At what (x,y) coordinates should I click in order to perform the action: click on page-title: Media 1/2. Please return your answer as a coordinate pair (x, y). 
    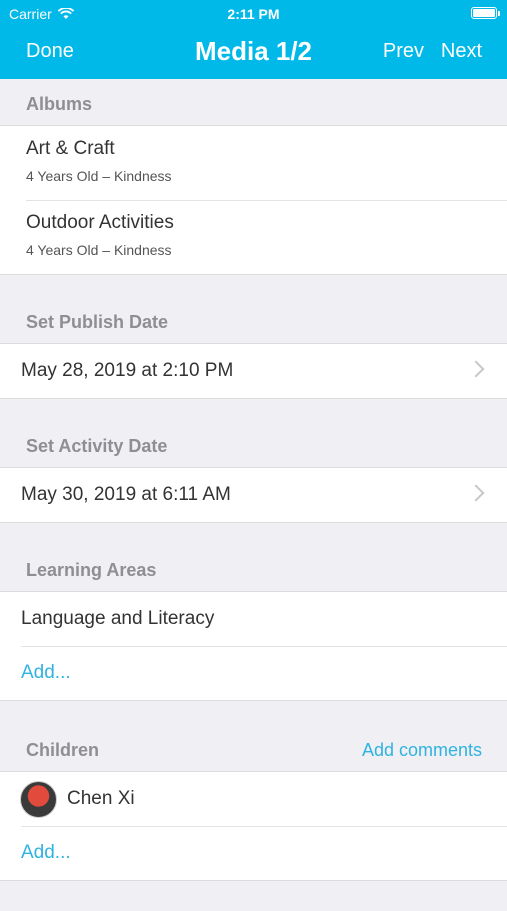
    Looking at the image, I should click on (253, 51).